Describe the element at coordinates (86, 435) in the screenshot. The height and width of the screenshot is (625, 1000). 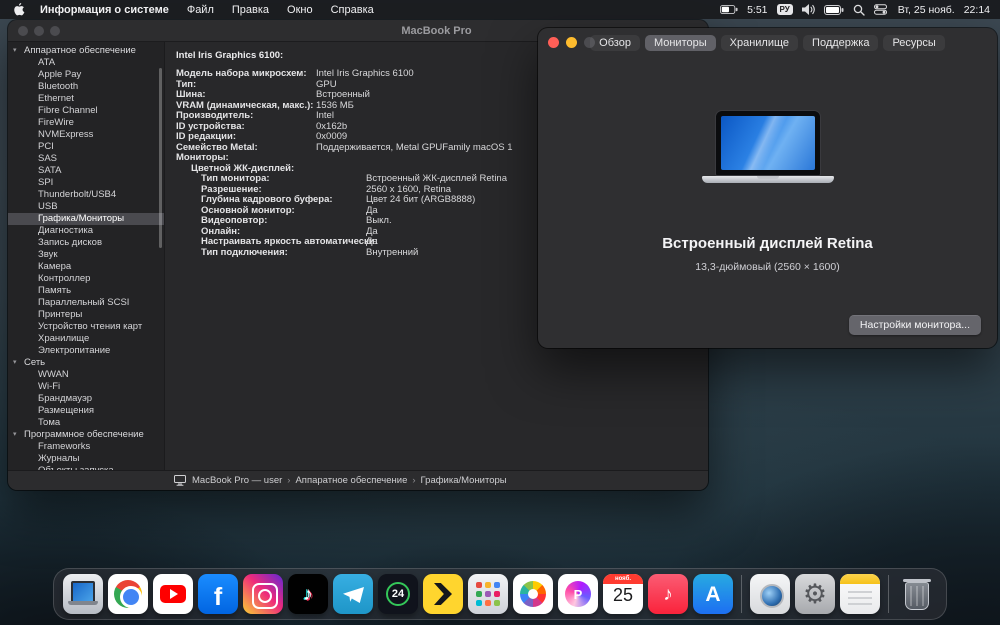
I see `sidebar-section-3: ▾ Программное обеспечение` at that location.